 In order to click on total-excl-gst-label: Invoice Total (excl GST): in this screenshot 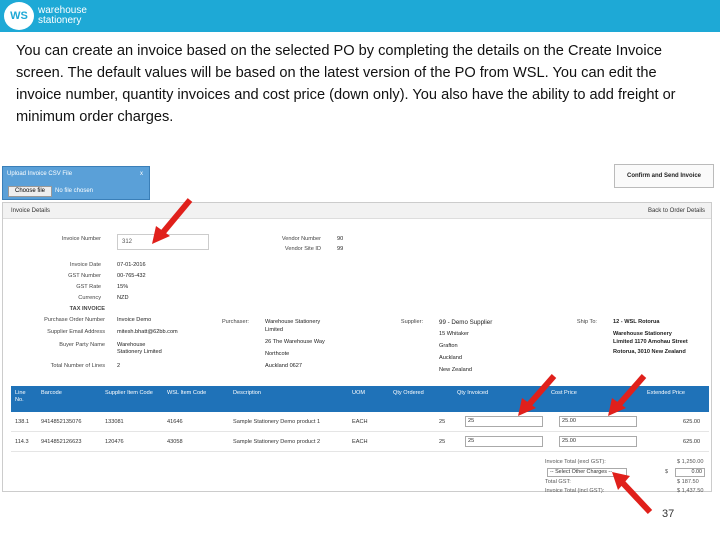, I will do `click(575, 462)`.